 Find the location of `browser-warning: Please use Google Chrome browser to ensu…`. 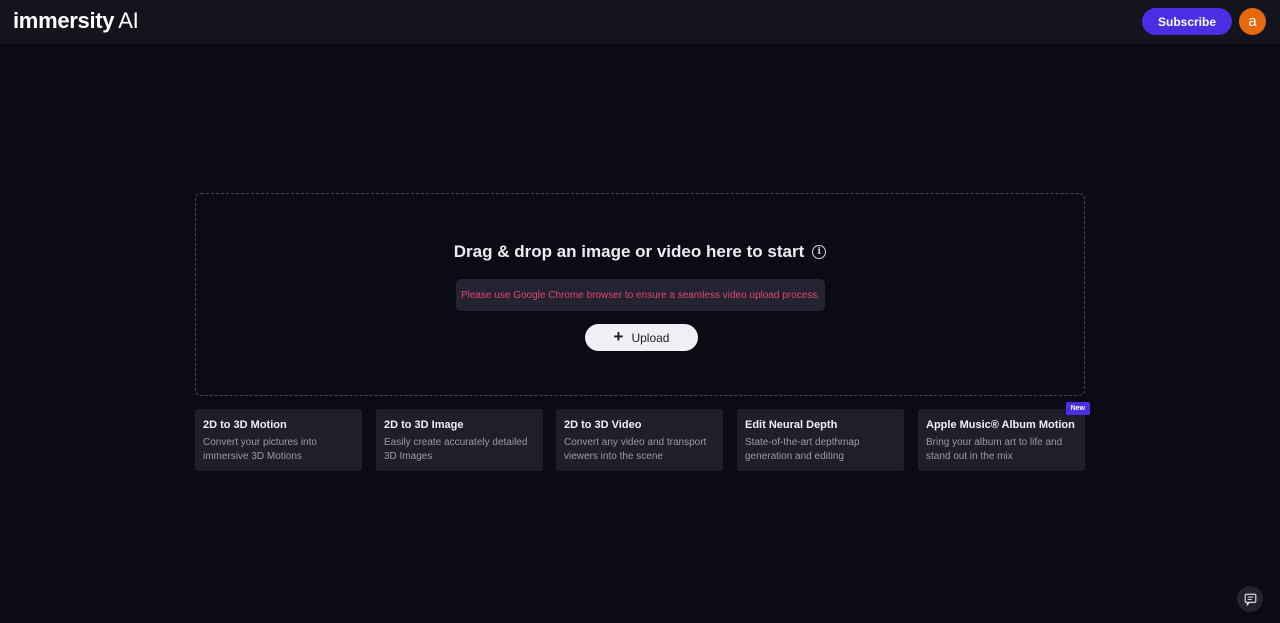

browser-warning: Please use Google Chrome browser to ensu… is located at coordinates (640, 295).